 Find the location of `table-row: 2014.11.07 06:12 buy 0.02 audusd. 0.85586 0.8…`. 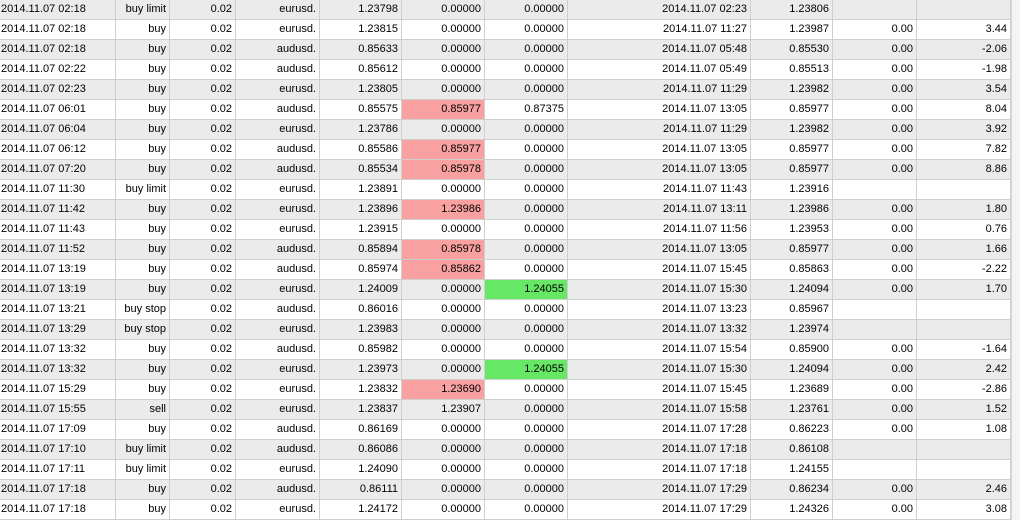

table-row: 2014.11.07 06:12 buy 0.02 audusd. 0.85586 0.8… is located at coordinates (510, 150).